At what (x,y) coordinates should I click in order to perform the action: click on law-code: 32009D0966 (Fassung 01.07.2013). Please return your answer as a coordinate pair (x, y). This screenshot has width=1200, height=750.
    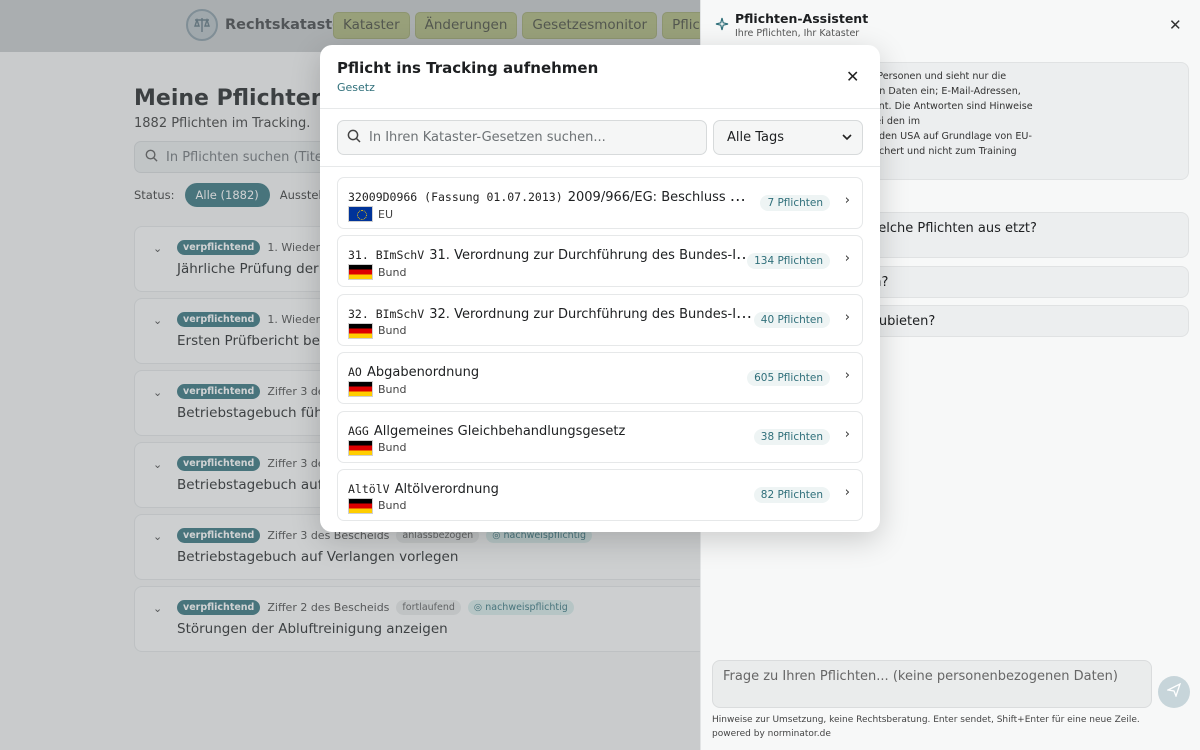
    Looking at the image, I should click on (455, 197).